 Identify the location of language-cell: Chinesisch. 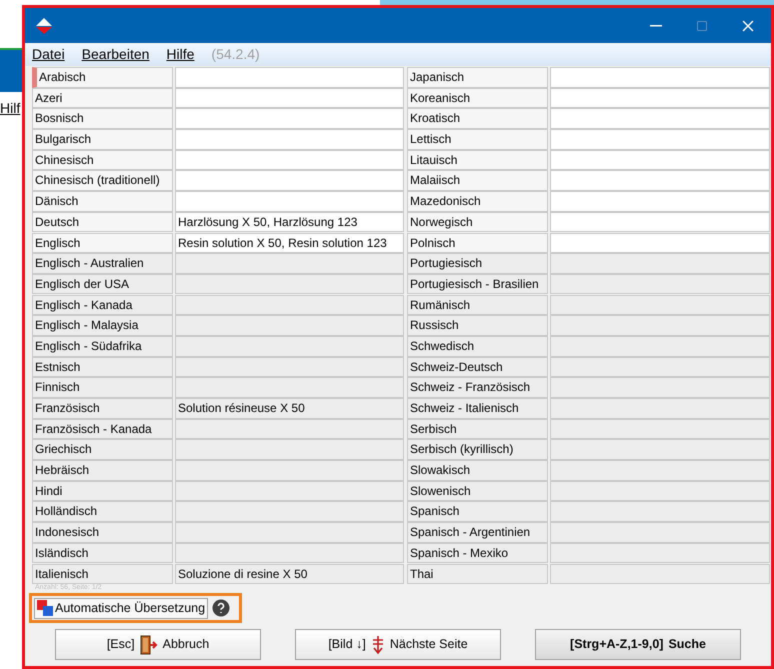
(102, 160).